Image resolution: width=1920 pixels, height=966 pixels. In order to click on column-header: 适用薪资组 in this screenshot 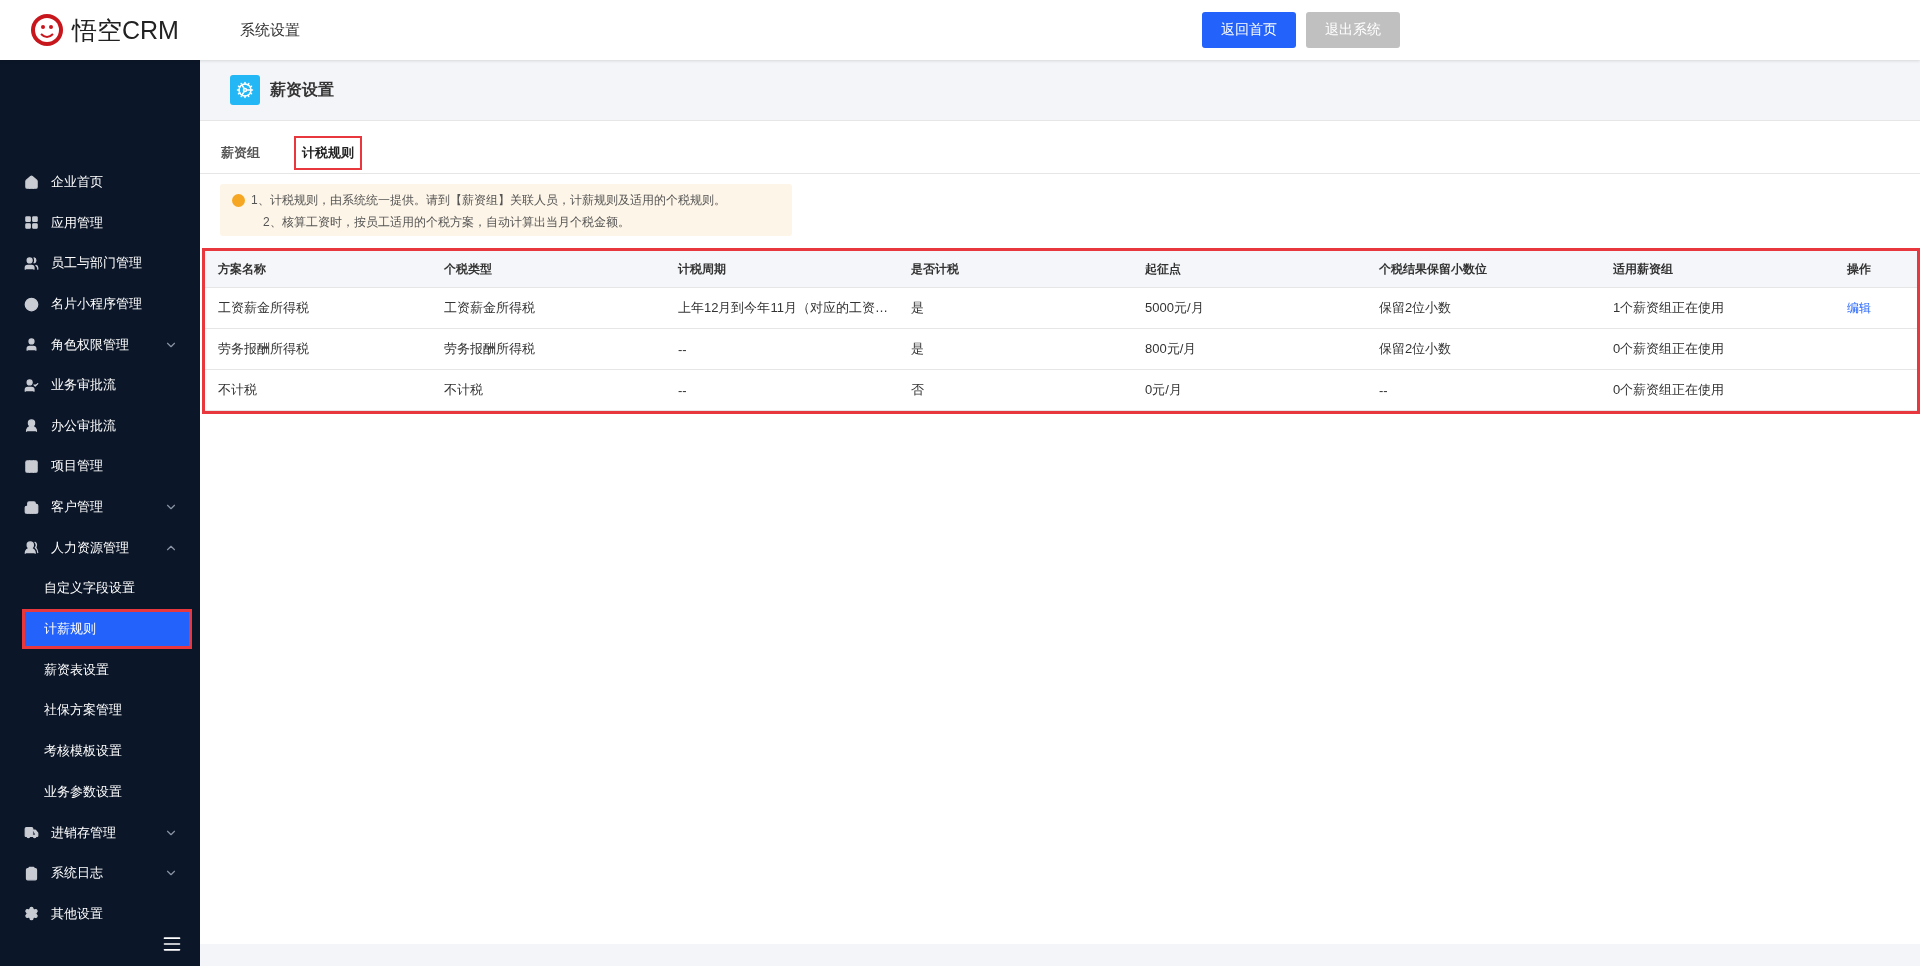, I will do `click(1643, 269)`.